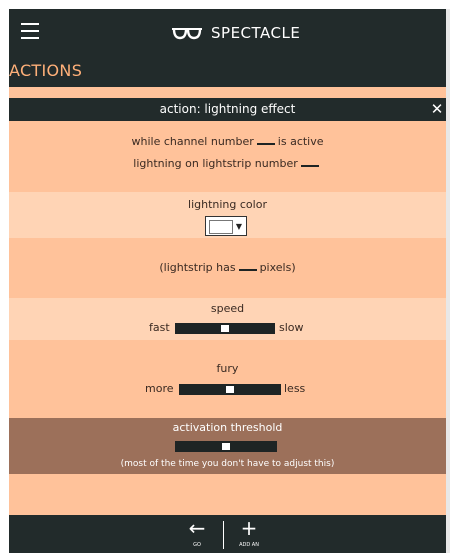  What do you see at coordinates (197, 267) in the screenshot?
I see `pixels-prefix: (lightstrip has` at bounding box center [197, 267].